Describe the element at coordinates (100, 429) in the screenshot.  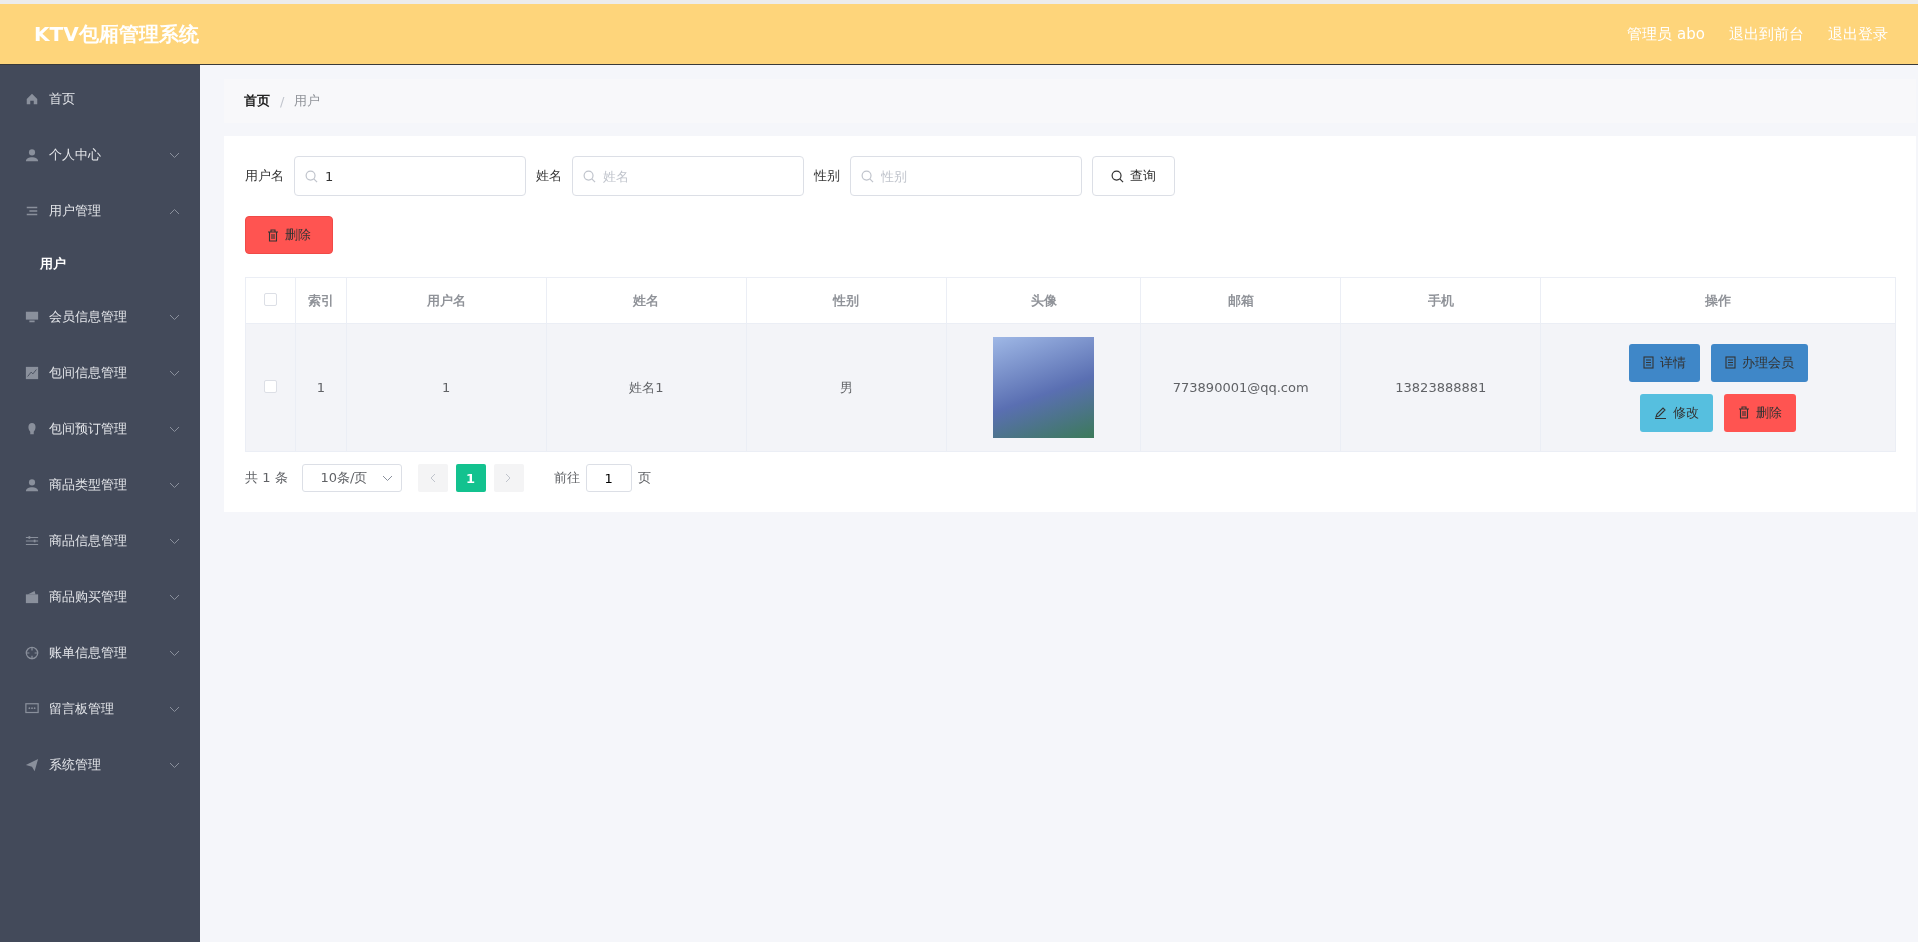
I see `sidebar-item: 包间预订管理` at that location.